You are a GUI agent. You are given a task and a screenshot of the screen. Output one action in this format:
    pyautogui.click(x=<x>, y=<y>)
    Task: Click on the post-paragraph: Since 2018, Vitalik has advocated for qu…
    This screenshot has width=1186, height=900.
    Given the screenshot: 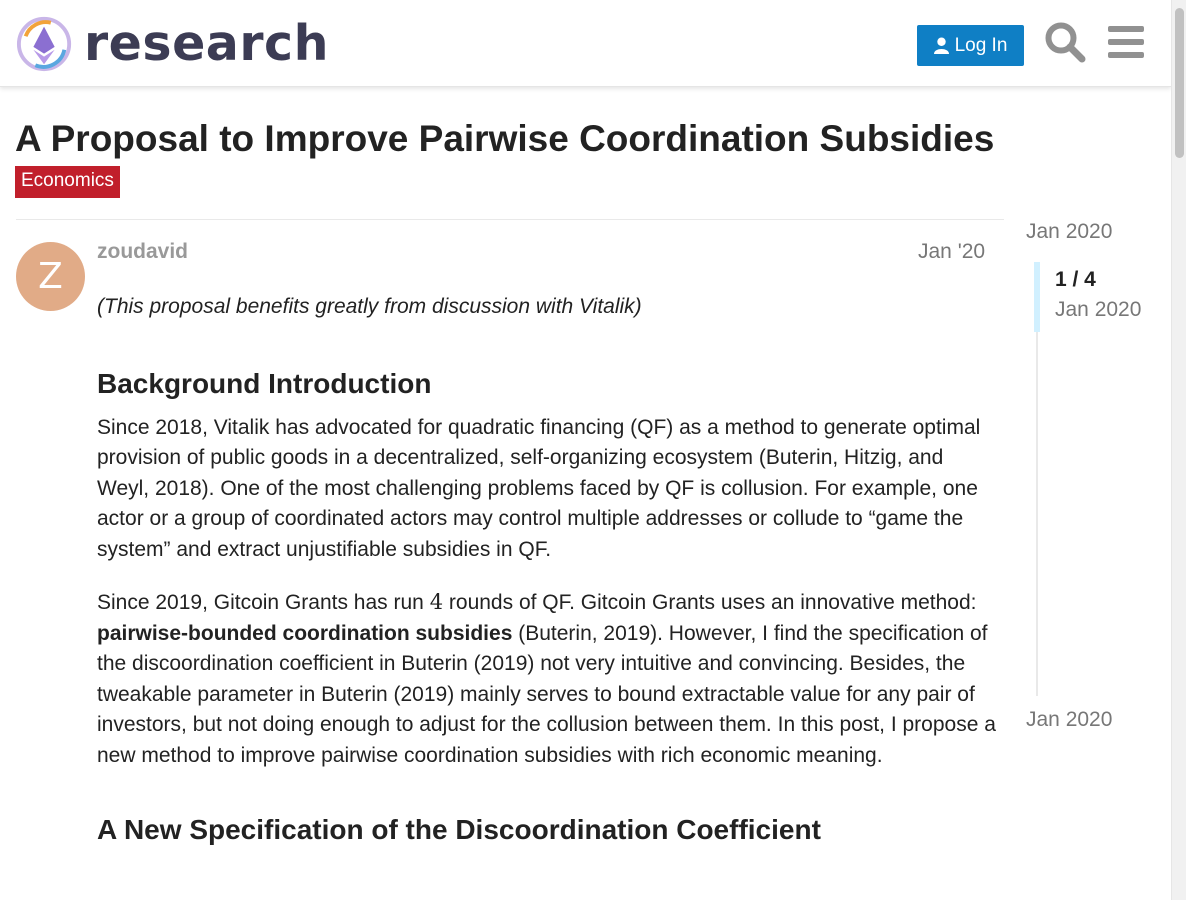 What is the action you would take?
    pyautogui.click(x=539, y=488)
    